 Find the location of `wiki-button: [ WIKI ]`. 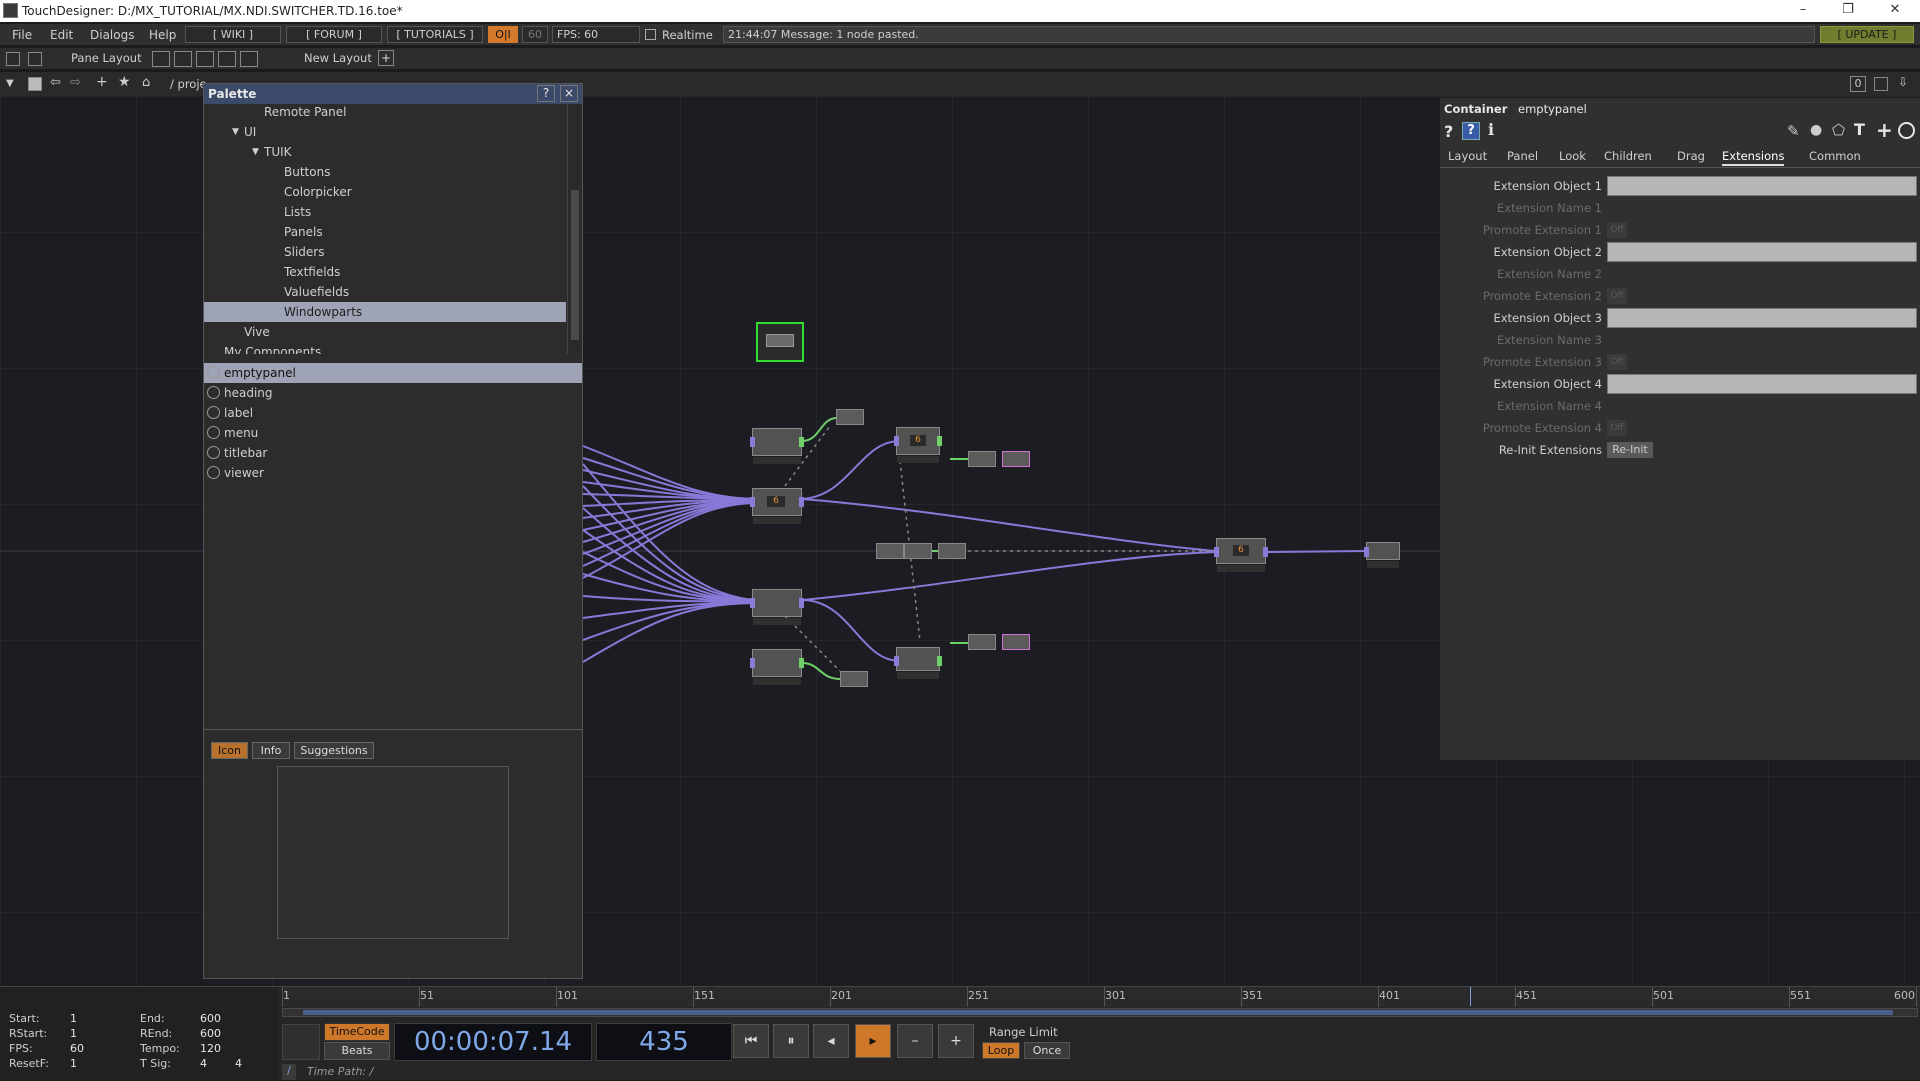

wiki-button: [ WIKI ] is located at coordinates (233, 34).